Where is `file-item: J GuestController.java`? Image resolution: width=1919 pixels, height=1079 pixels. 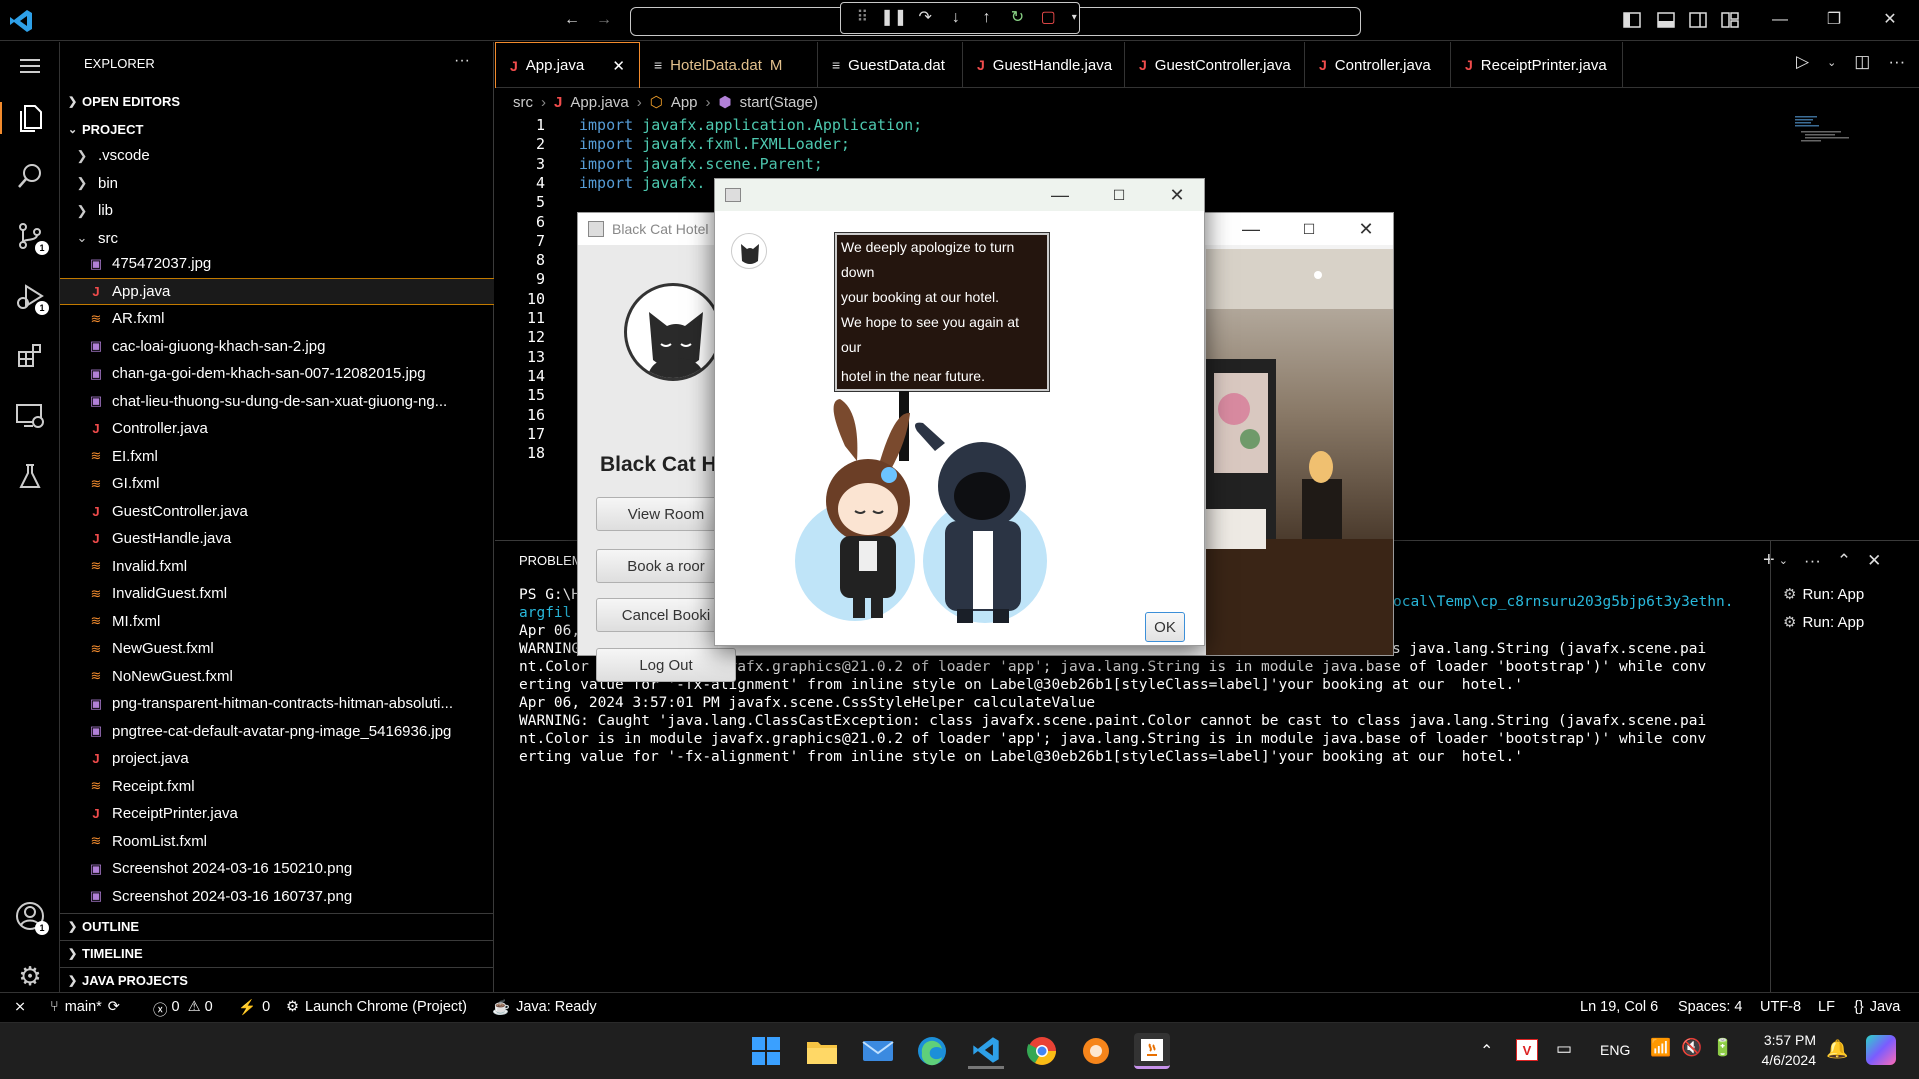 file-item: J GuestController.java is located at coordinates (277, 511).